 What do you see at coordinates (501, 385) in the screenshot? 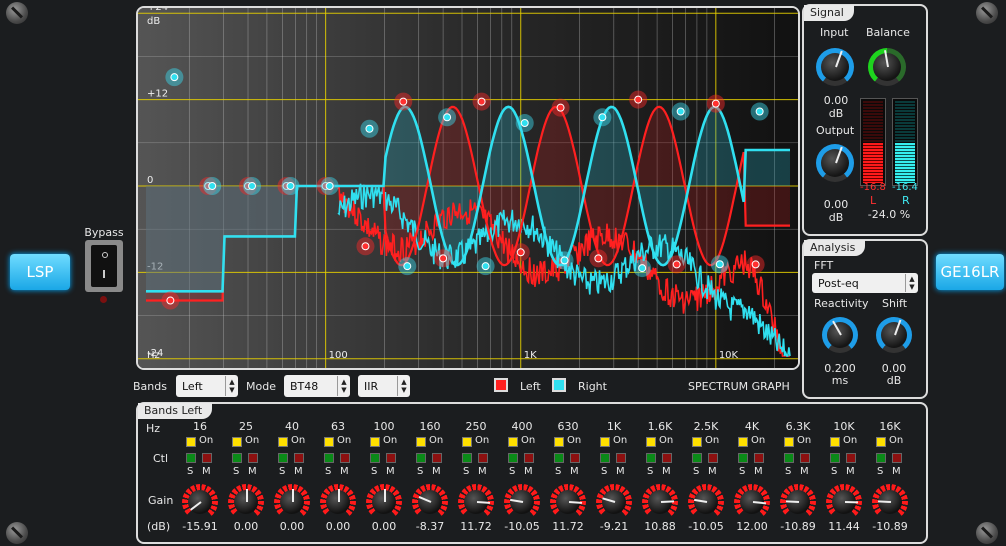
I see `left-legend-toggle` at bounding box center [501, 385].